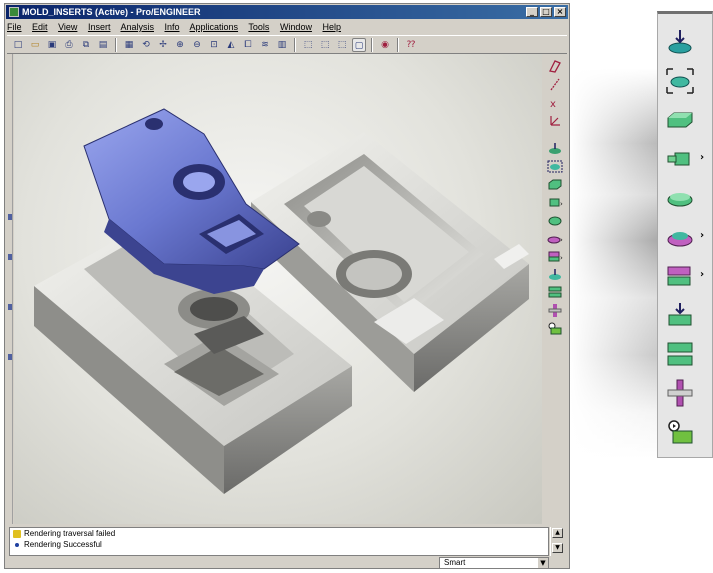 The height and width of the screenshot is (573, 713). I want to click on menu-window: Window, so click(296, 27).